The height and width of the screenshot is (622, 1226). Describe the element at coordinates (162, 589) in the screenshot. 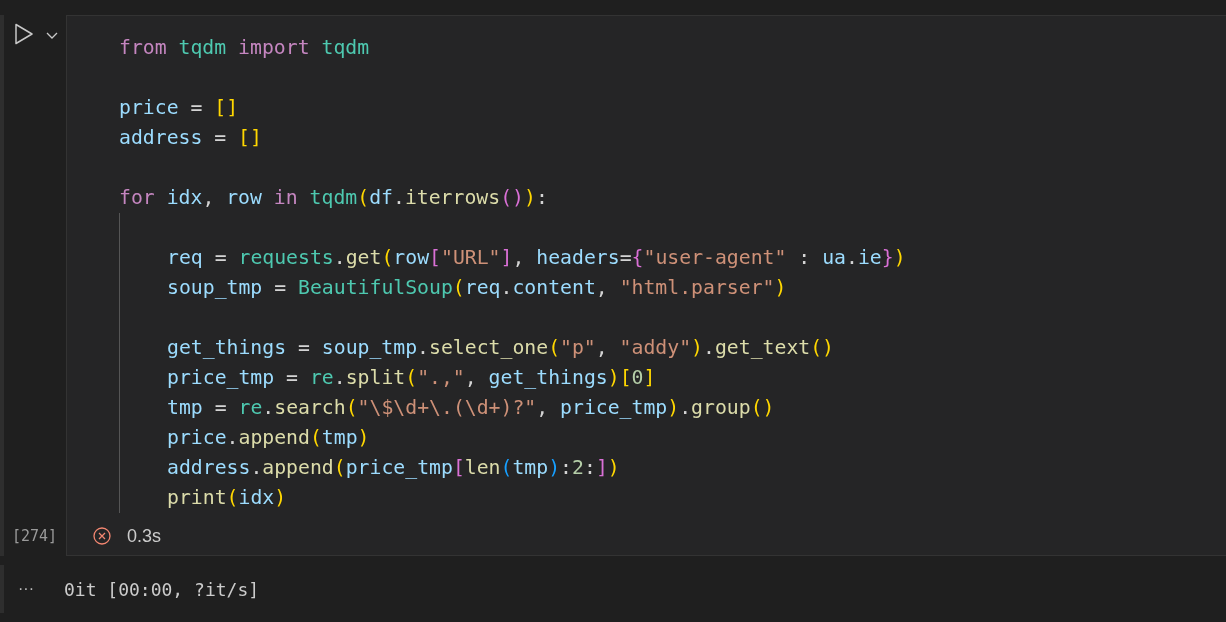

I see `output-text: 0it [00:00, ?it/s]` at that location.